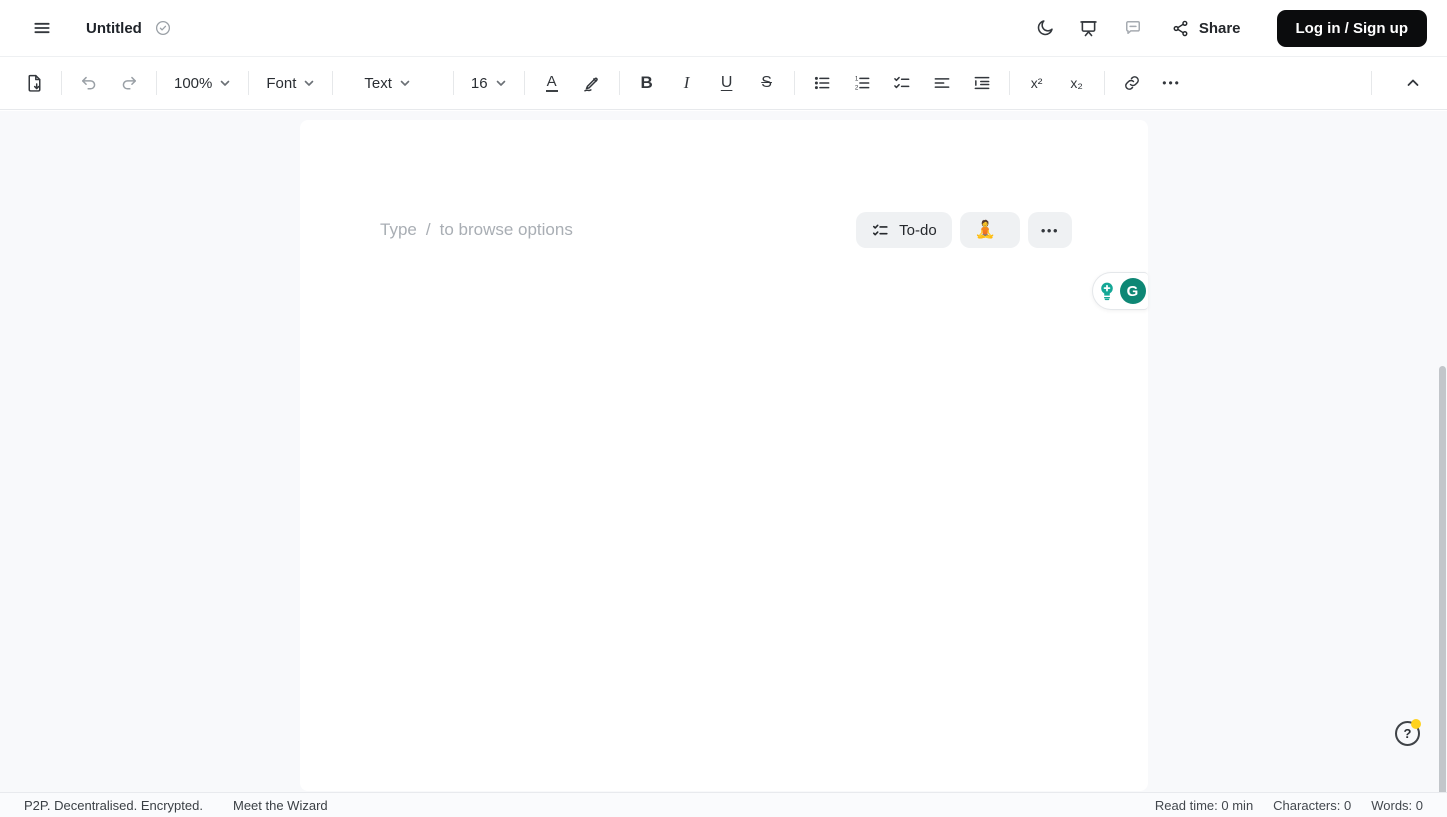  I want to click on read-time-stat: Read time: 0 min, so click(1204, 805).